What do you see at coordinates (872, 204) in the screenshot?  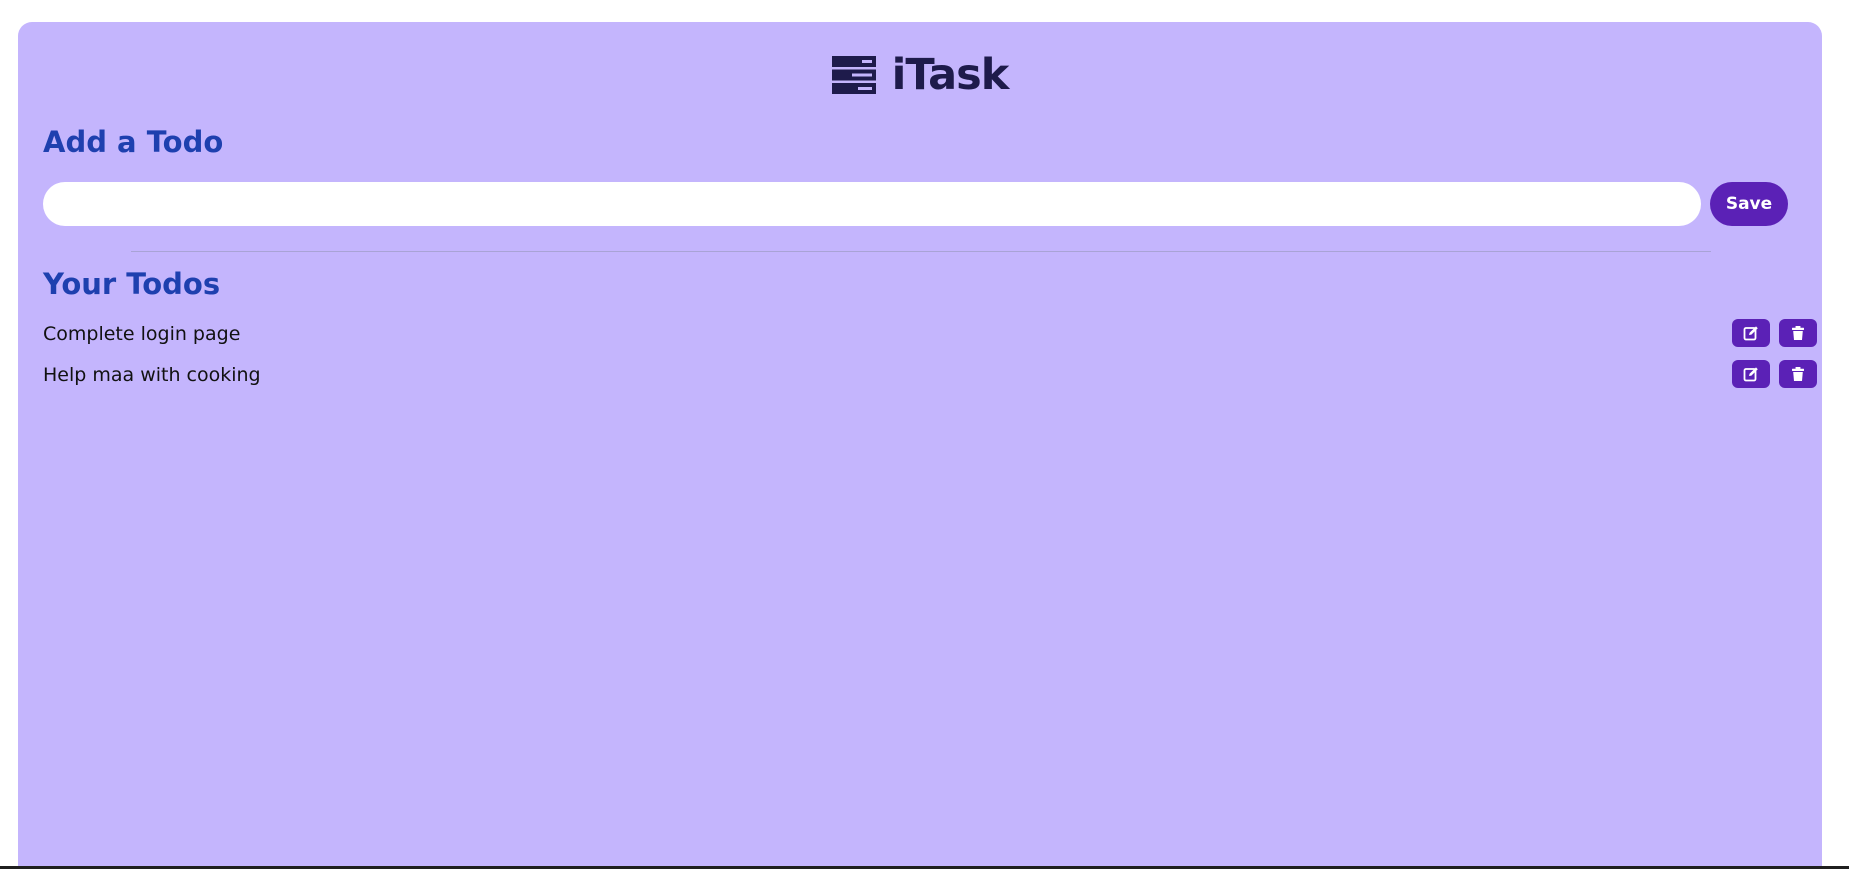 I see `todo-input` at bounding box center [872, 204].